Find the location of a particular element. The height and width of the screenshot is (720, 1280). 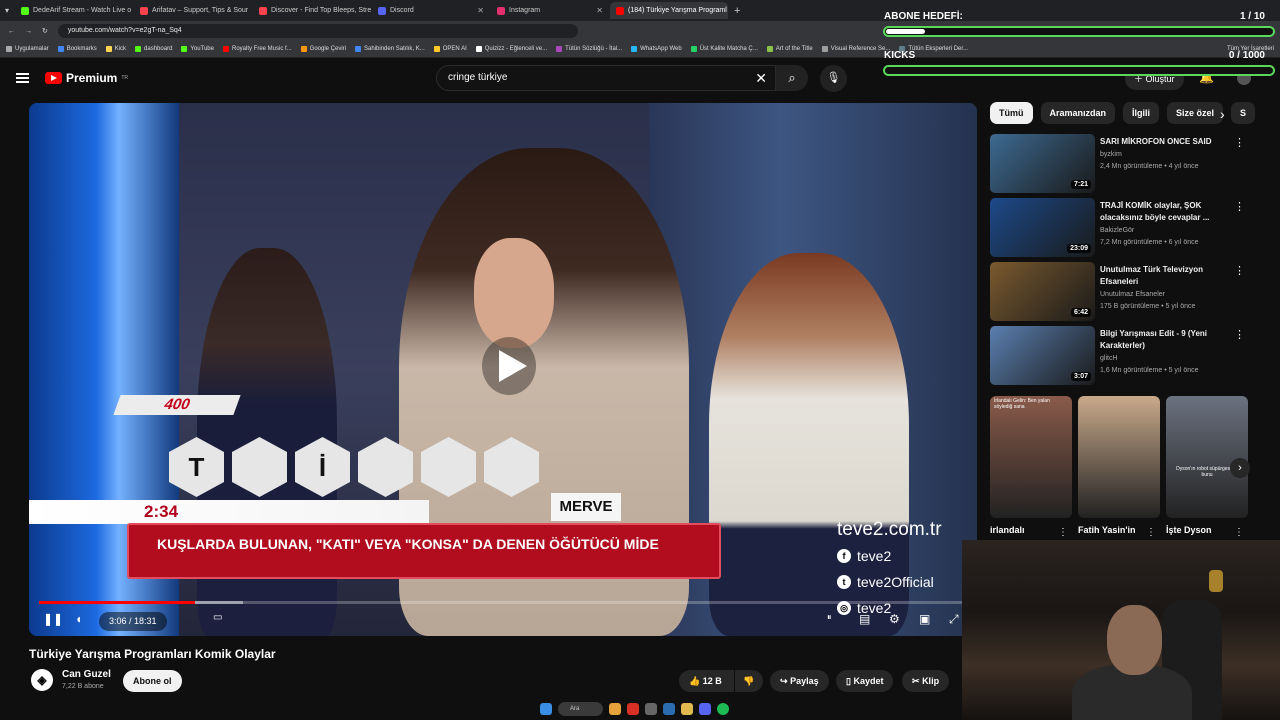

progress-bar is located at coordinates (503, 602).